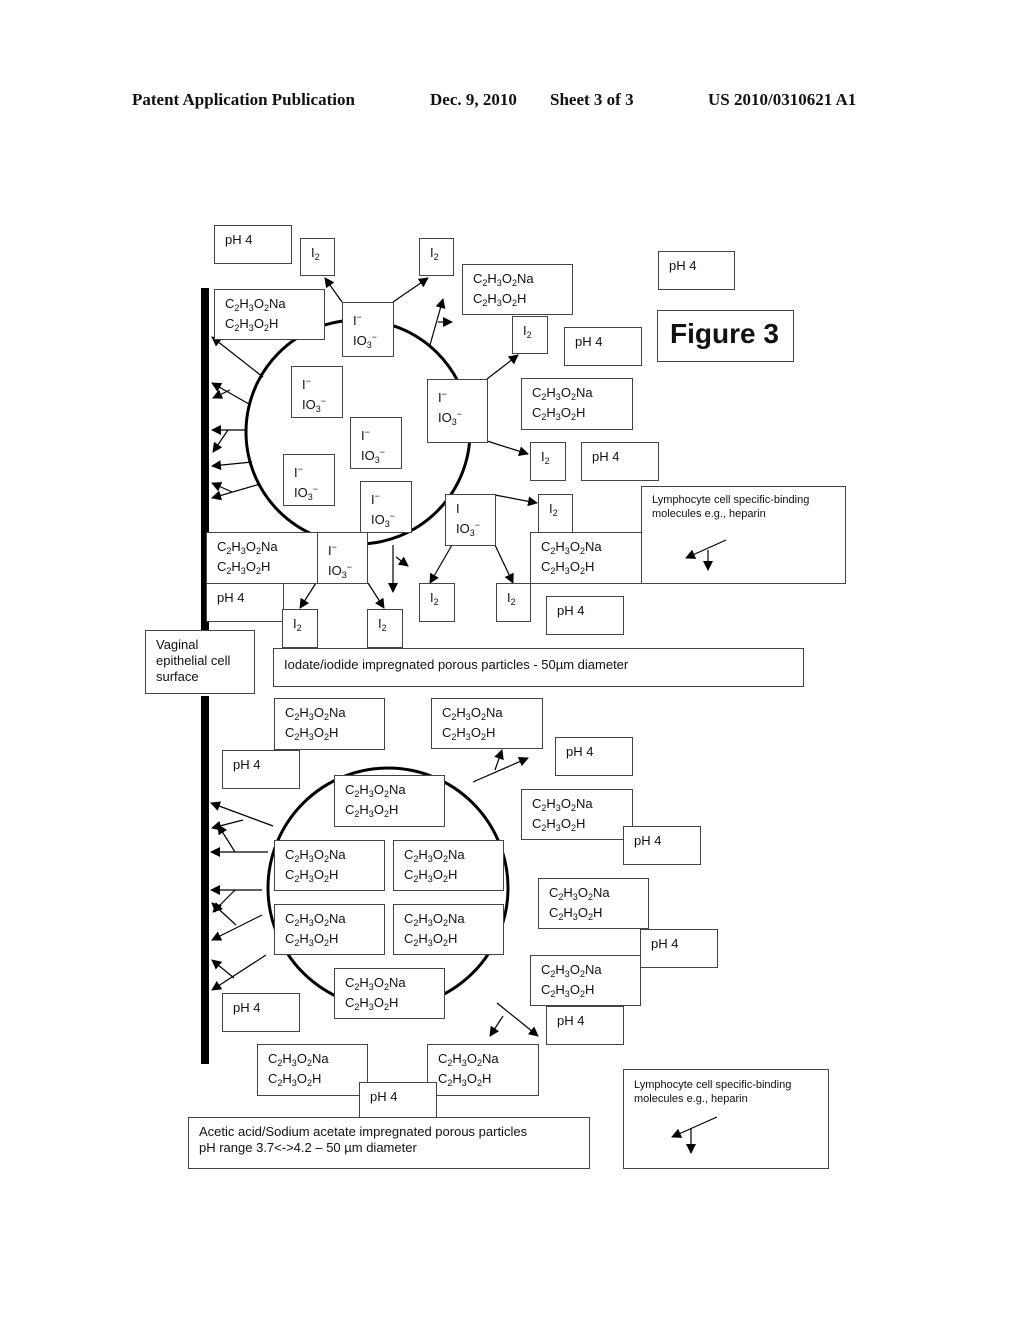 The image size is (1024, 1320). What do you see at coordinates (177, 676) in the screenshot?
I see `vaginal-label-line: surface` at bounding box center [177, 676].